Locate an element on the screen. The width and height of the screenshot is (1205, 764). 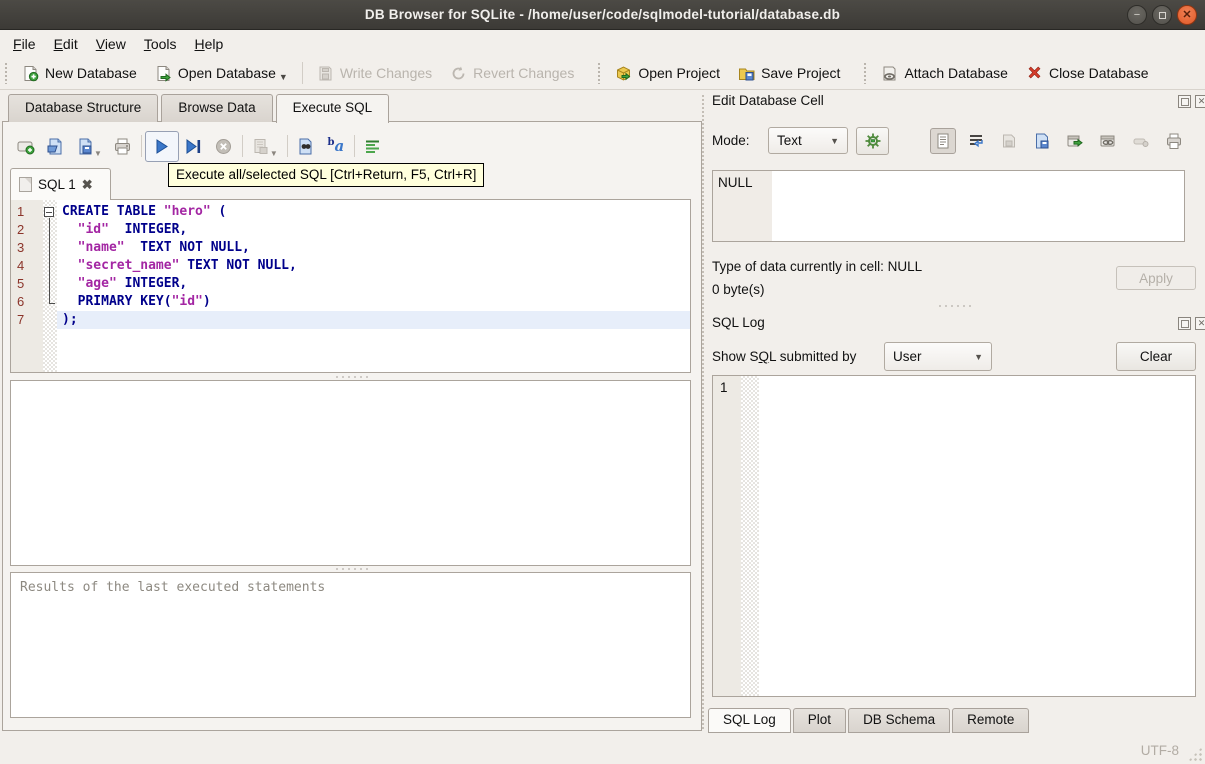
open-project-icon is located at coordinates (624, 73).